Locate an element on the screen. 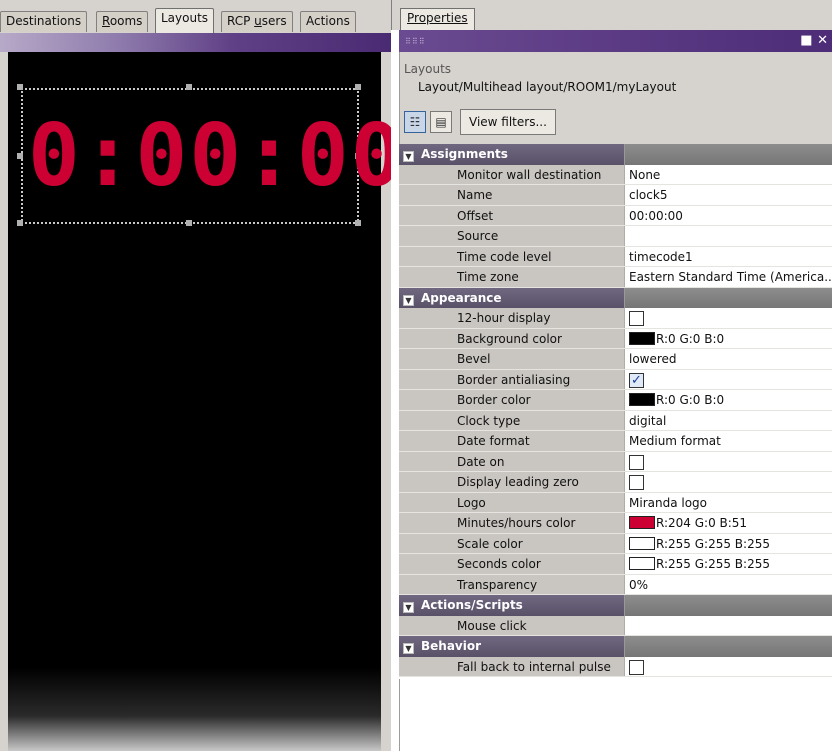  property-row-12-hour-display: 12-hour display is located at coordinates (615, 318).